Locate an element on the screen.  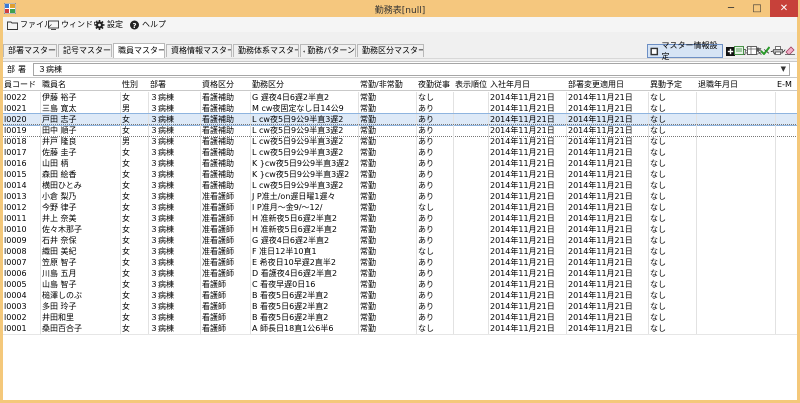
menu-file: ファイル is located at coordinates (29, 24).